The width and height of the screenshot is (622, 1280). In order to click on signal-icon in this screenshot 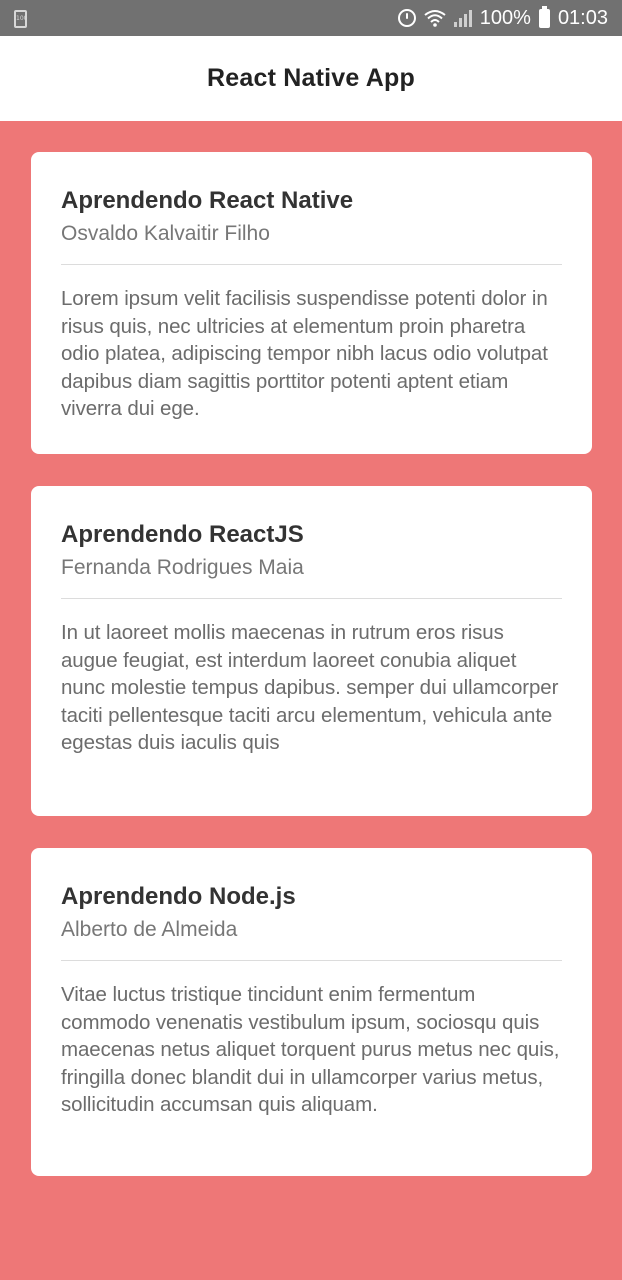, I will do `click(462, 18)`.